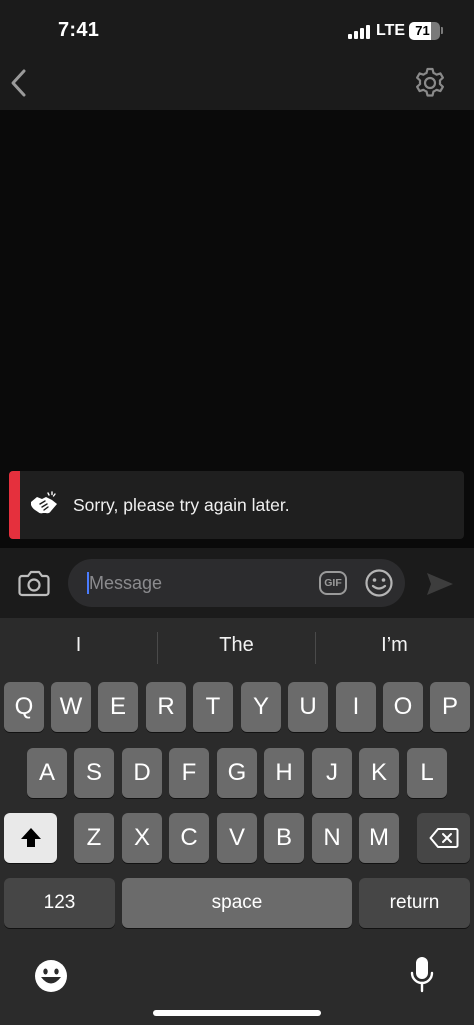 The image size is (474, 1025). I want to click on key: P, so click(450, 707).